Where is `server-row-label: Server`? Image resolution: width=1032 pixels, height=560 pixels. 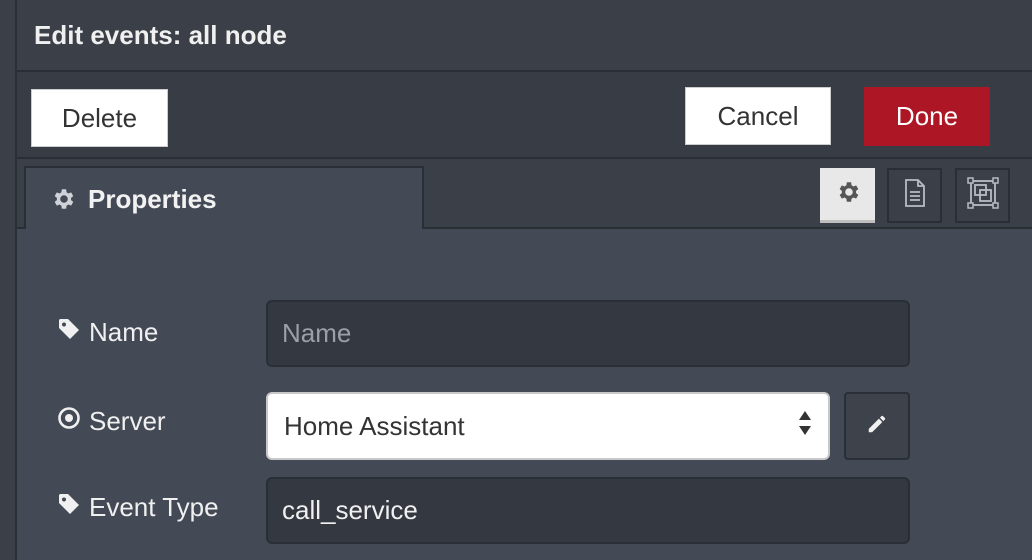 server-row-label: Server is located at coordinates (111, 421).